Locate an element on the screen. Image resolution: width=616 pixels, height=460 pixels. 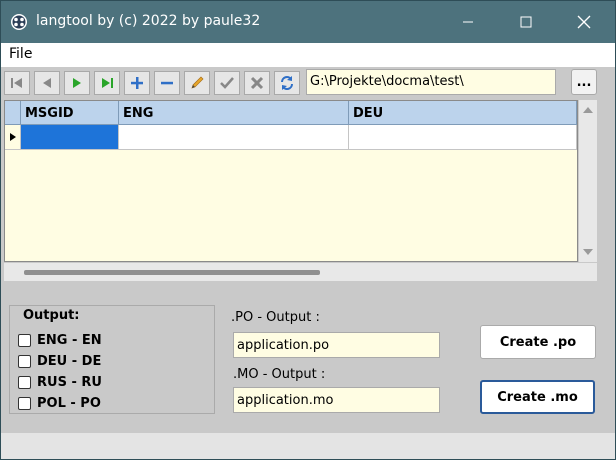
checkbox-rus: RUS - RU is located at coordinates (60, 382).